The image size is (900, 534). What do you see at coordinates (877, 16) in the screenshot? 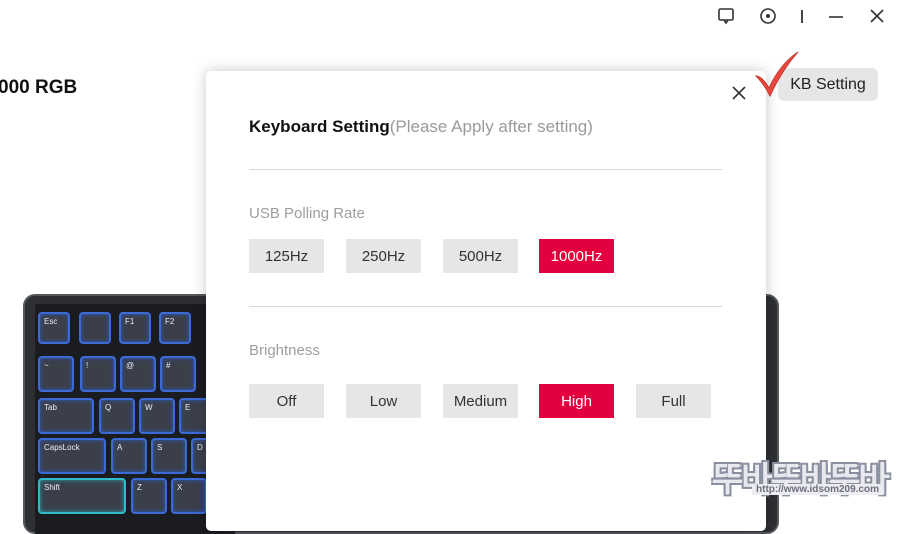
I see `close-icon` at bounding box center [877, 16].